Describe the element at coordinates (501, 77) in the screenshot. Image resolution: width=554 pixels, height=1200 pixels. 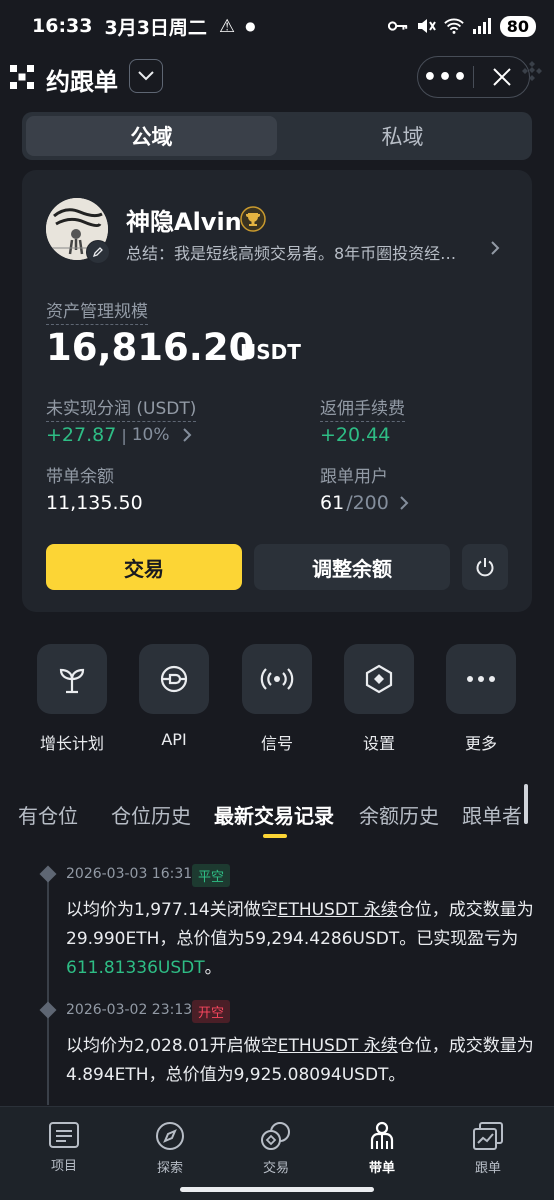
I see `close-icon` at that location.